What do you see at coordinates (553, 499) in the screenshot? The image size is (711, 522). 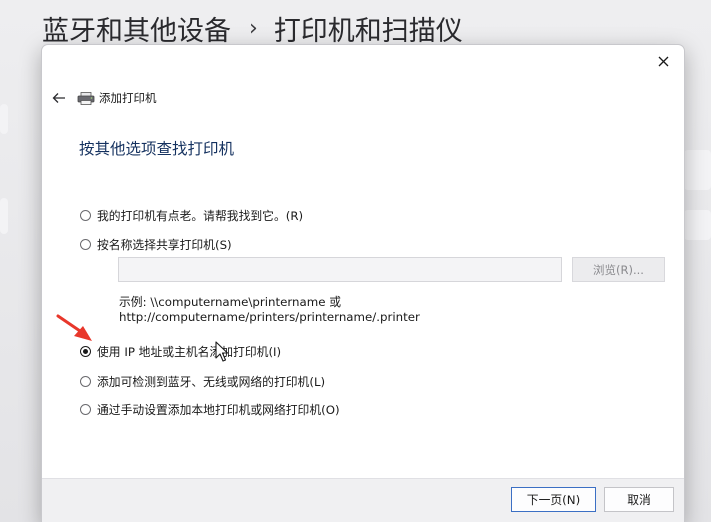 I see `next-button: 下一页(N)` at bounding box center [553, 499].